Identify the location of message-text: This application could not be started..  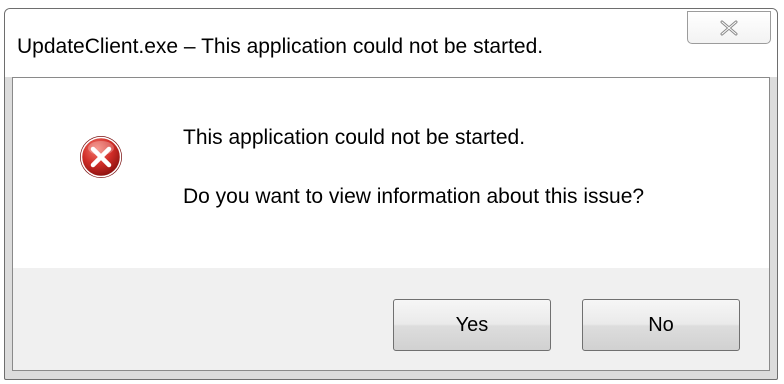
(354, 137).